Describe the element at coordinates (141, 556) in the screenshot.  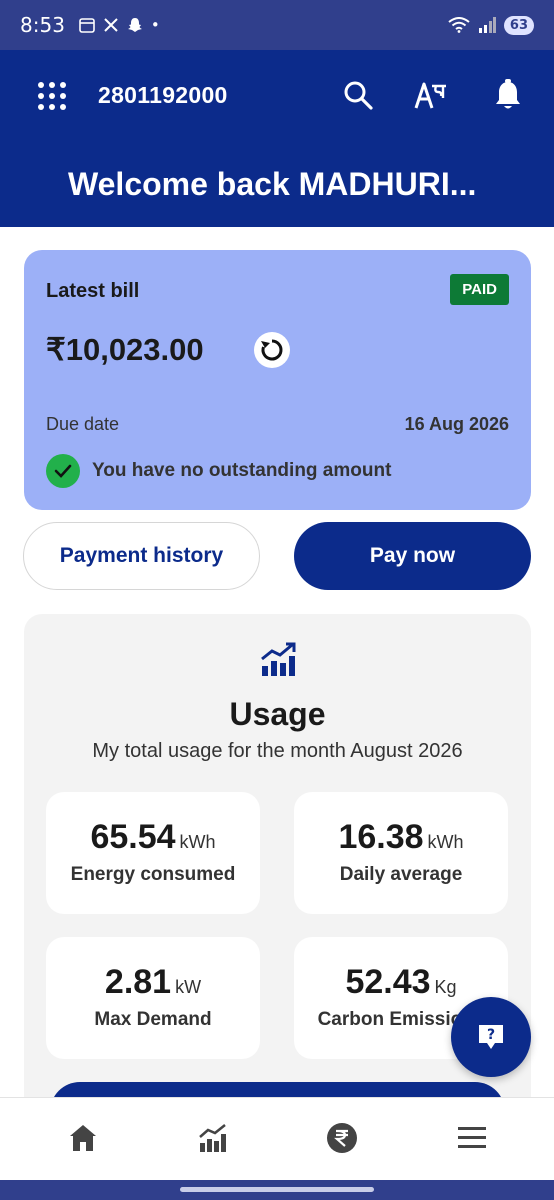
I see `payment-history-button: Payment history` at that location.